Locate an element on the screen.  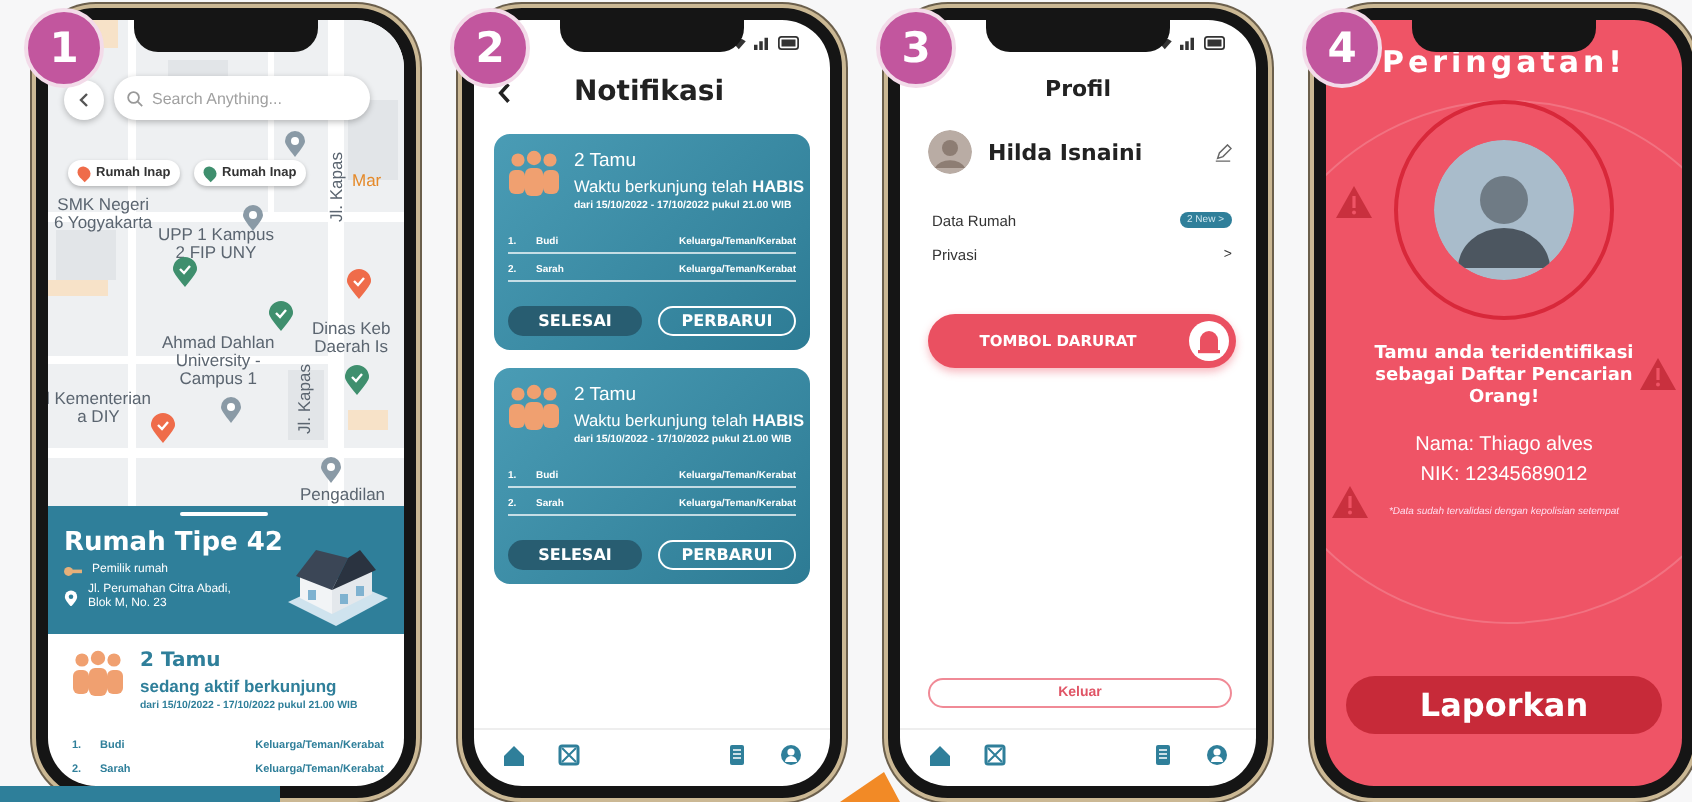
siren-icon is located at coordinates (1209, 341).